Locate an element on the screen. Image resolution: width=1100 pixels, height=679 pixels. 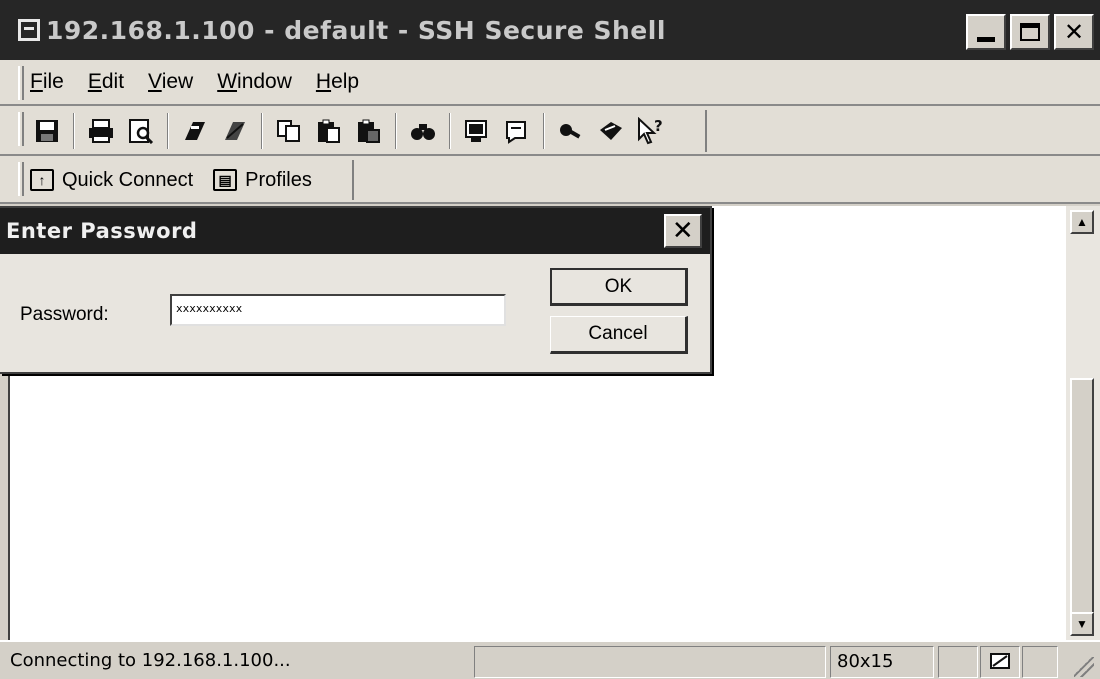
scroll-up-button: ▲ is located at coordinates (1082, 222).